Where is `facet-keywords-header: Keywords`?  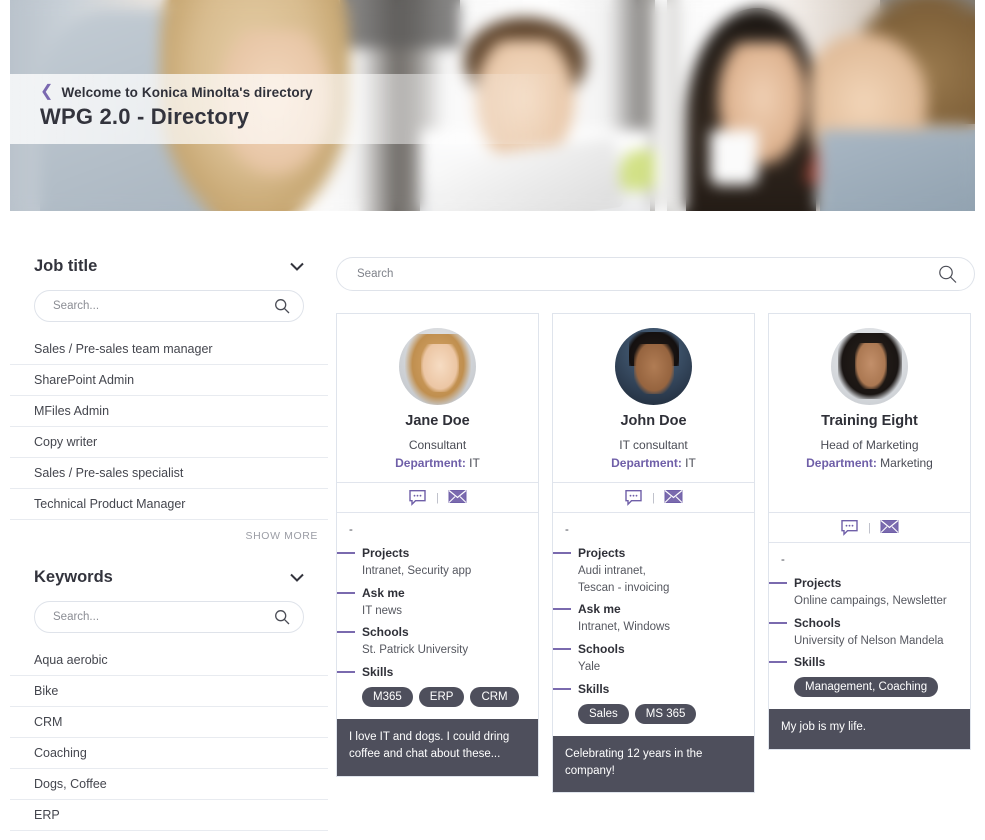 facet-keywords-header: Keywords is located at coordinates (169, 577).